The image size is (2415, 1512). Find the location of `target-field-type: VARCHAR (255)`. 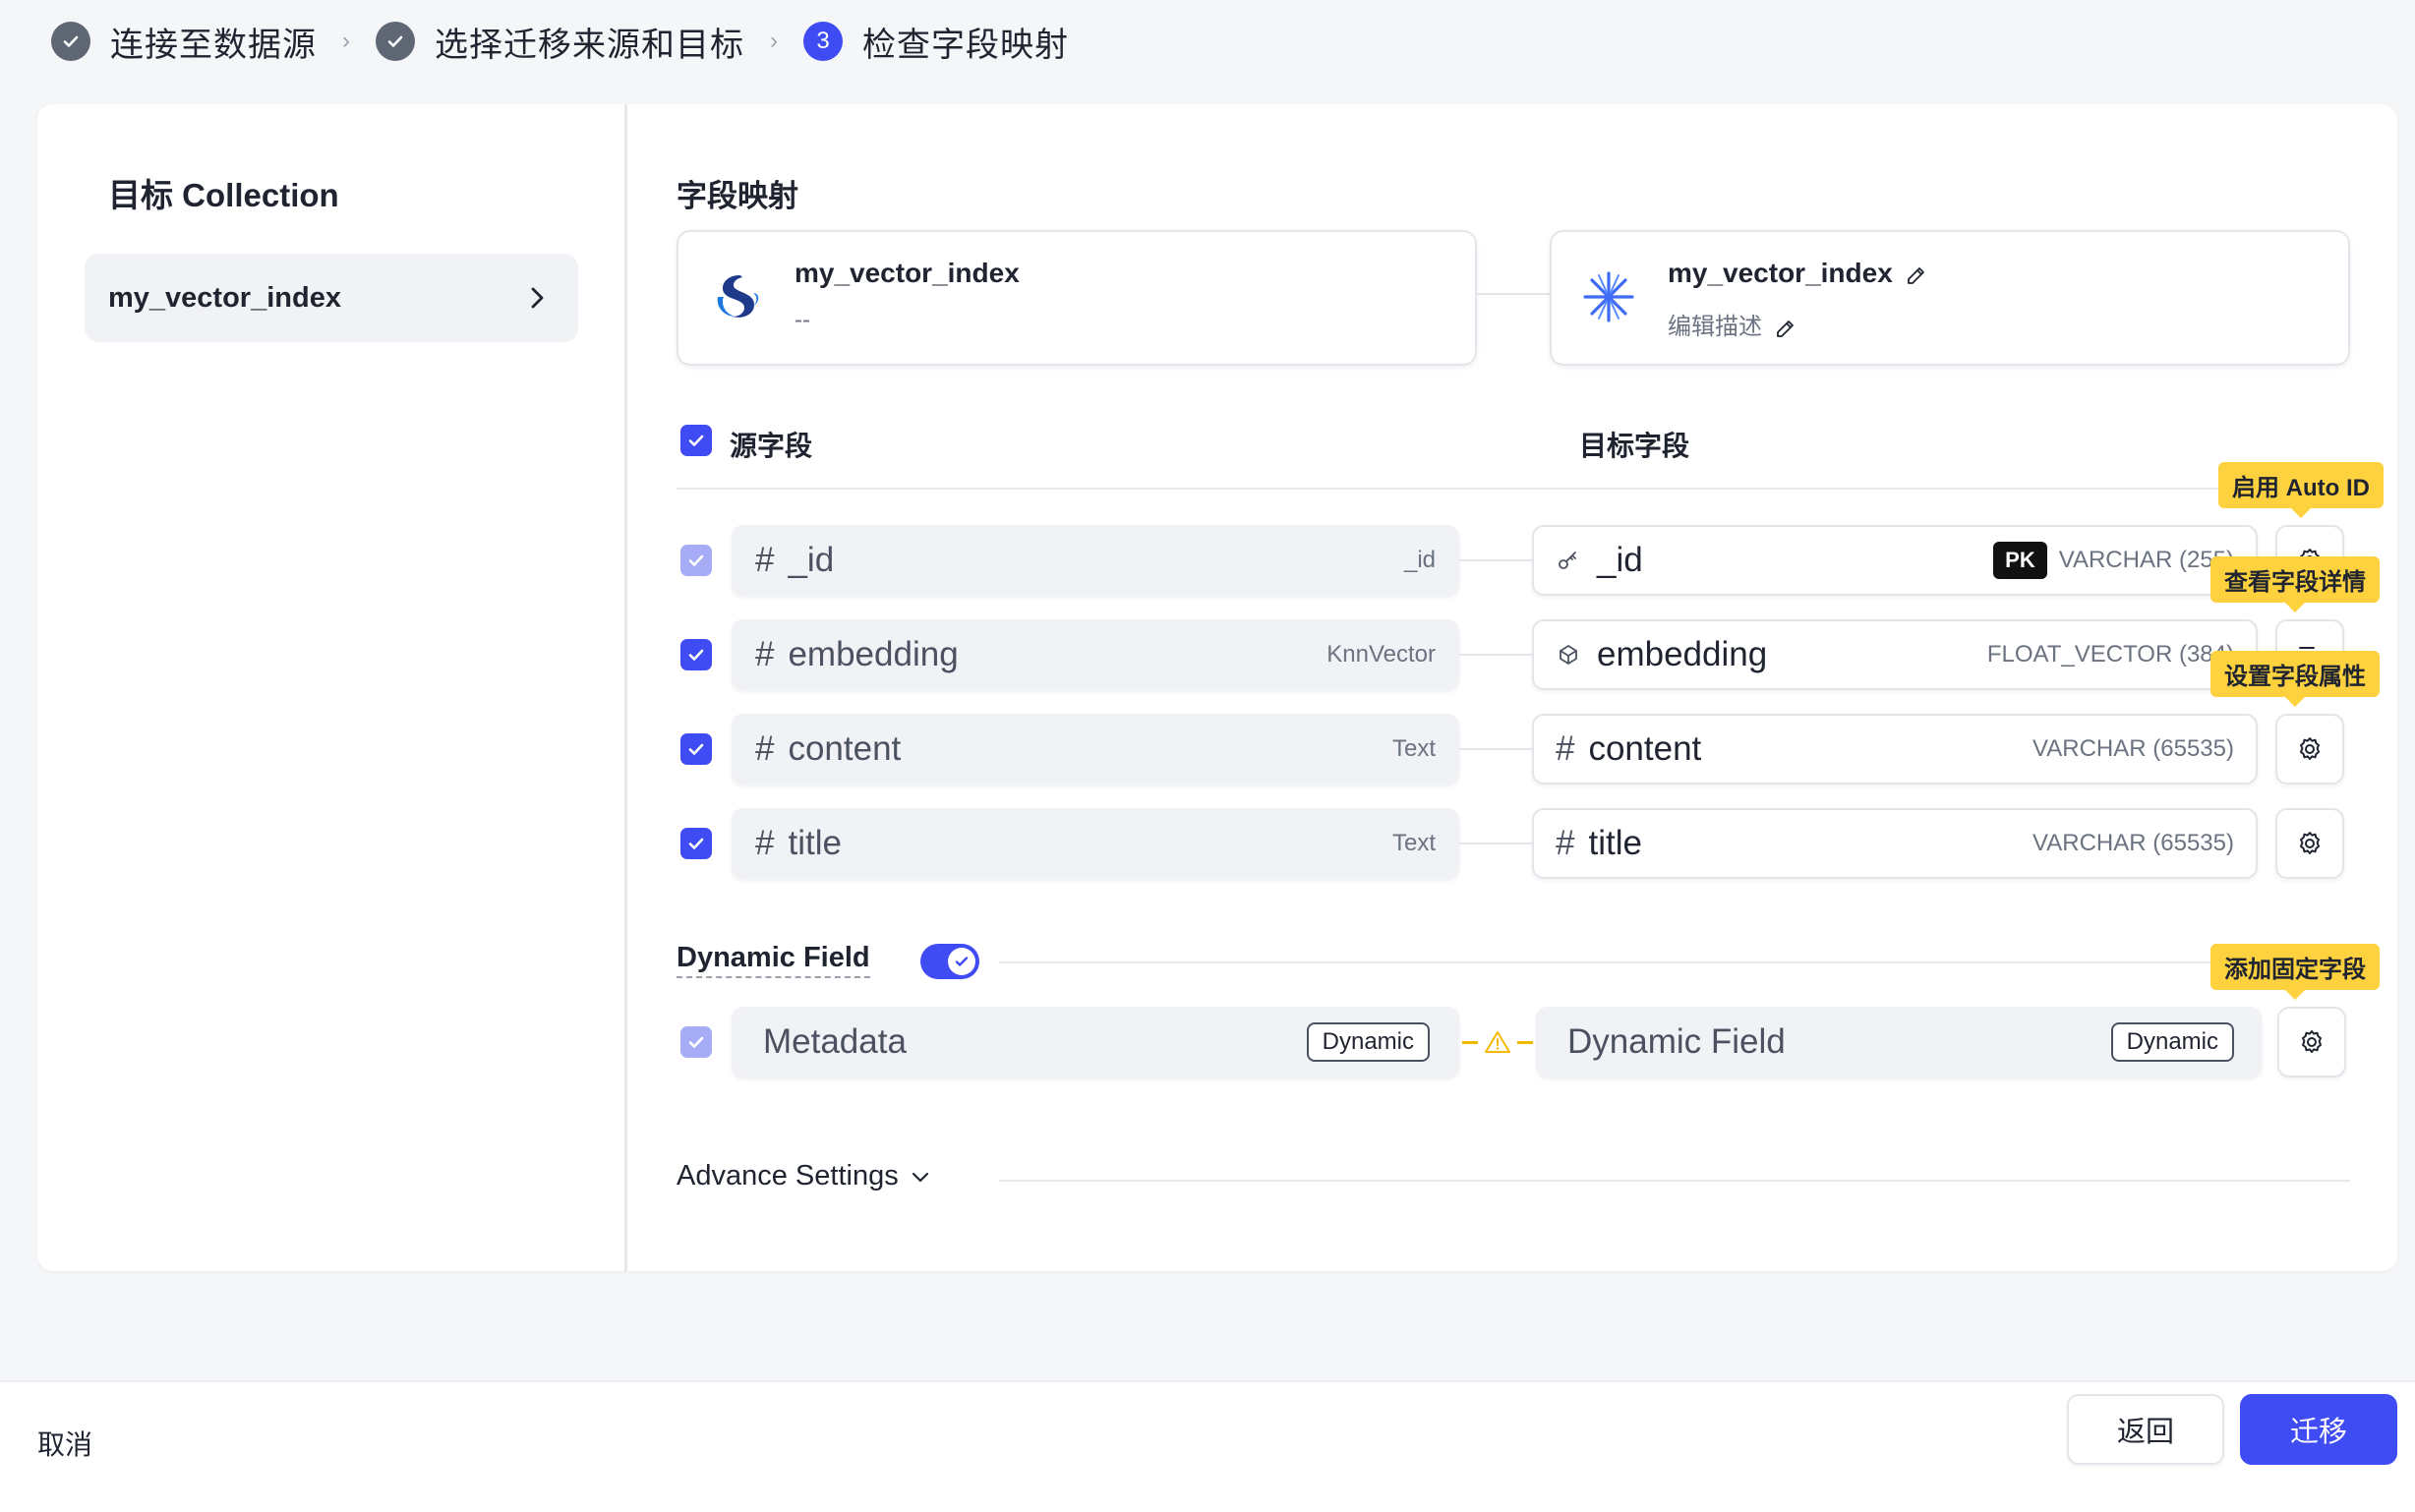

target-field-type: VARCHAR (255) is located at coordinates (2146, 560).